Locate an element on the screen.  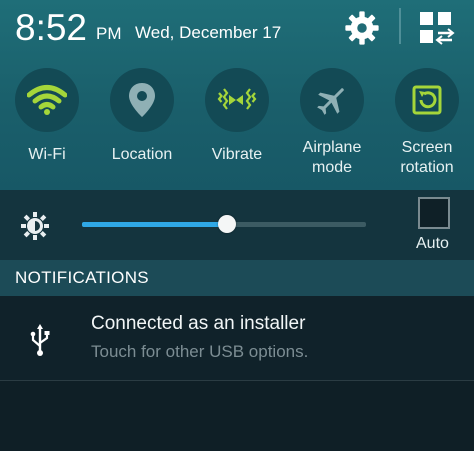
notification-subtitle: Touch for other USB options. is located at coordinates (200, 351).